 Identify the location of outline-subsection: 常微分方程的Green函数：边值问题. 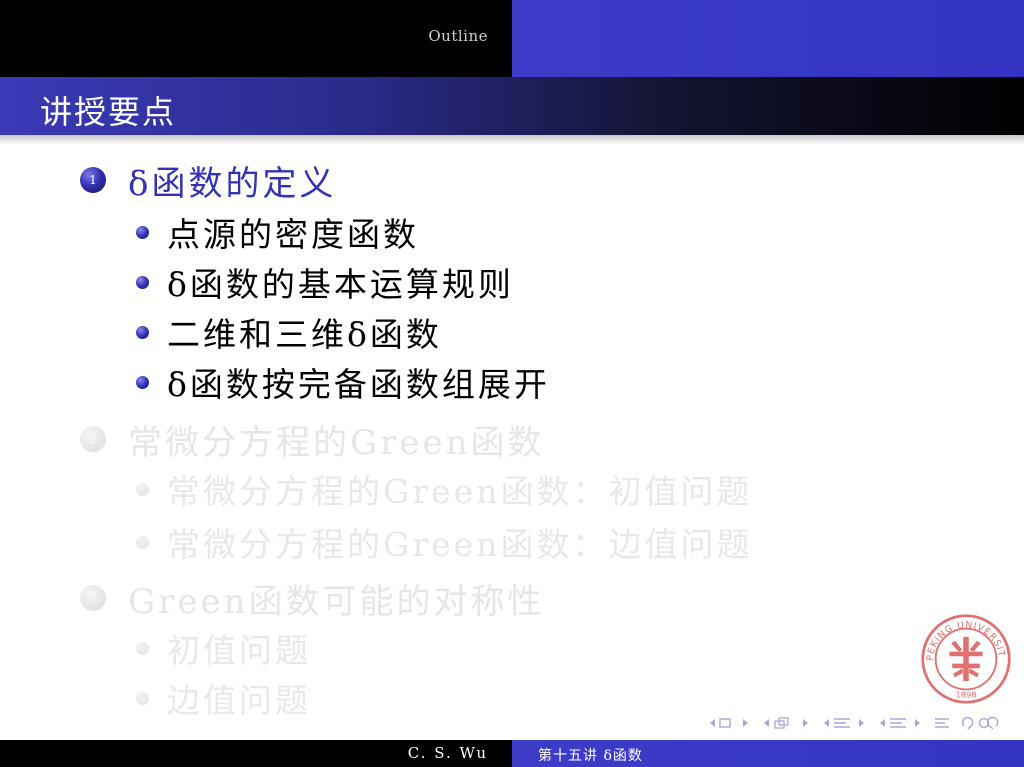
(444, 542).